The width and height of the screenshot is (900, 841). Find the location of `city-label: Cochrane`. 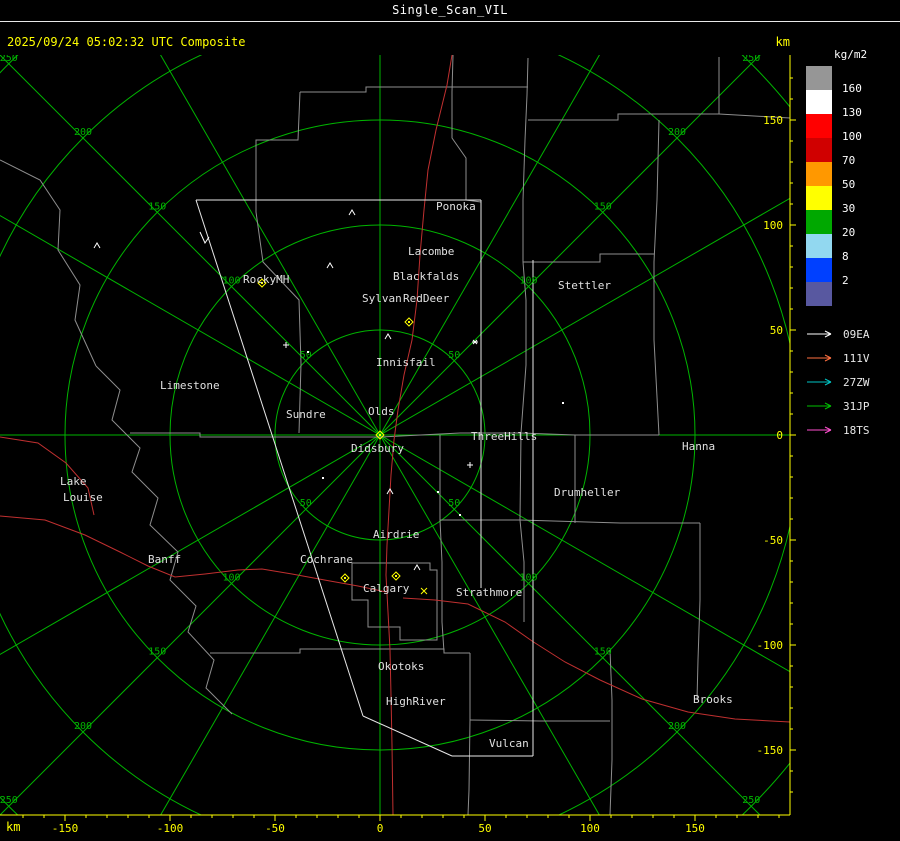

city-label: Cochrane is located at coordinates (326, 559).